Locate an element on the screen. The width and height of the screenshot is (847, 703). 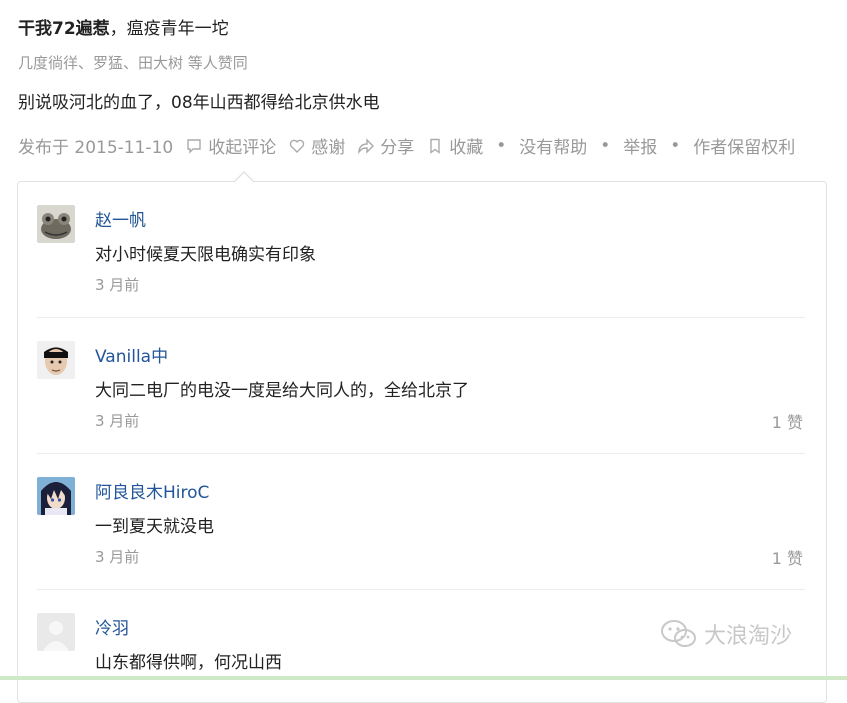
collect-label: 收藏 is located at coordinates (466, 148).